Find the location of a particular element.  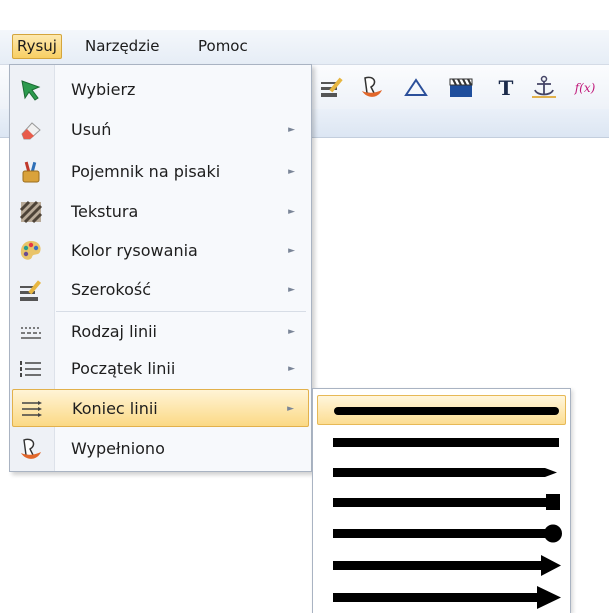

menu-item-label: Rodzaj linii is located at coordinates (114, 331).